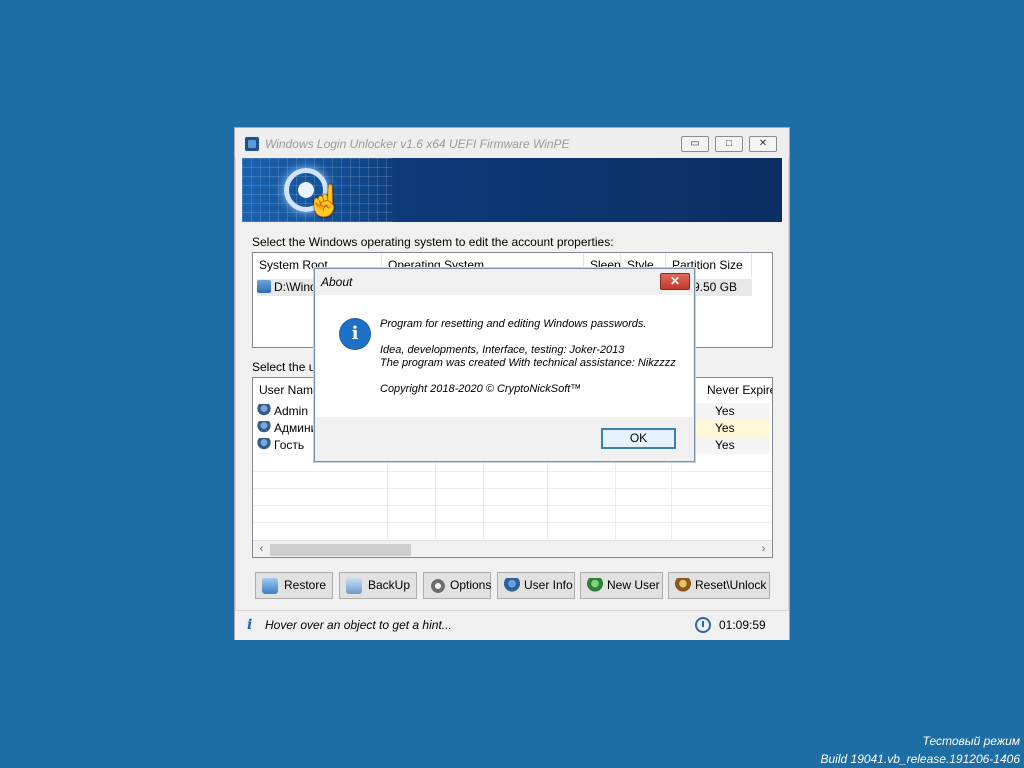  What do you see at coordinates (264, 286) in the screenshot?
I see `drive-icon` at bounding box center [264, 286].